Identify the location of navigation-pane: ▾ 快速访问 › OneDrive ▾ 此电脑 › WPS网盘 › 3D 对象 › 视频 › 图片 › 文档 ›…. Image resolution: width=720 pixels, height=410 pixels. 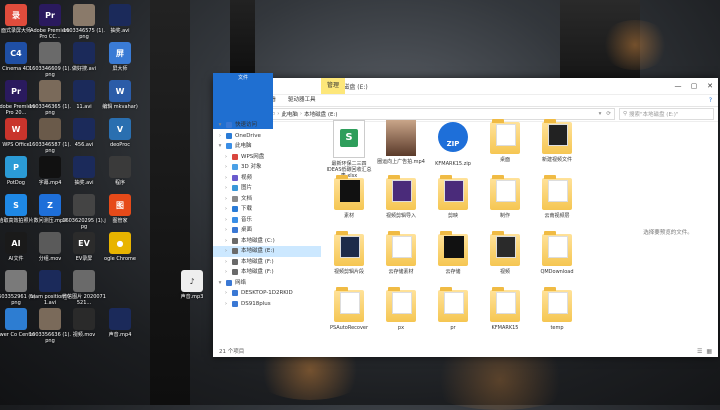
(267, 232).